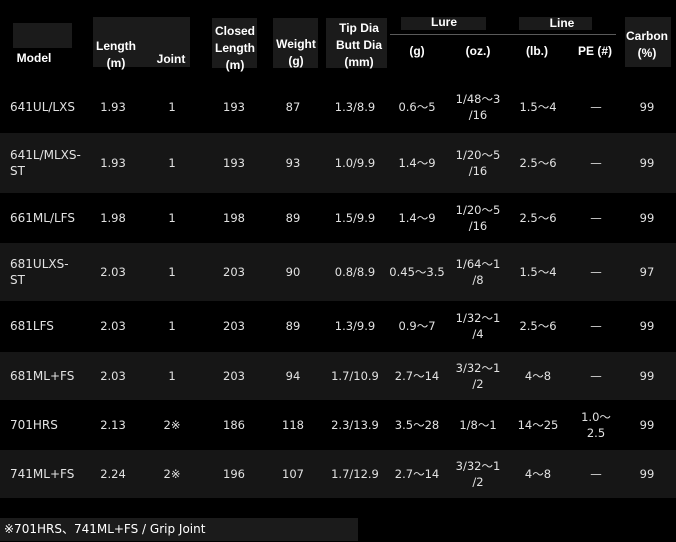 The width and height of the screenshot is (676, 542). What do you see at coordinates (537, 51) in the screenshot?
I see `header-line-lb: (lb.)` at bounding box center [537, 51].